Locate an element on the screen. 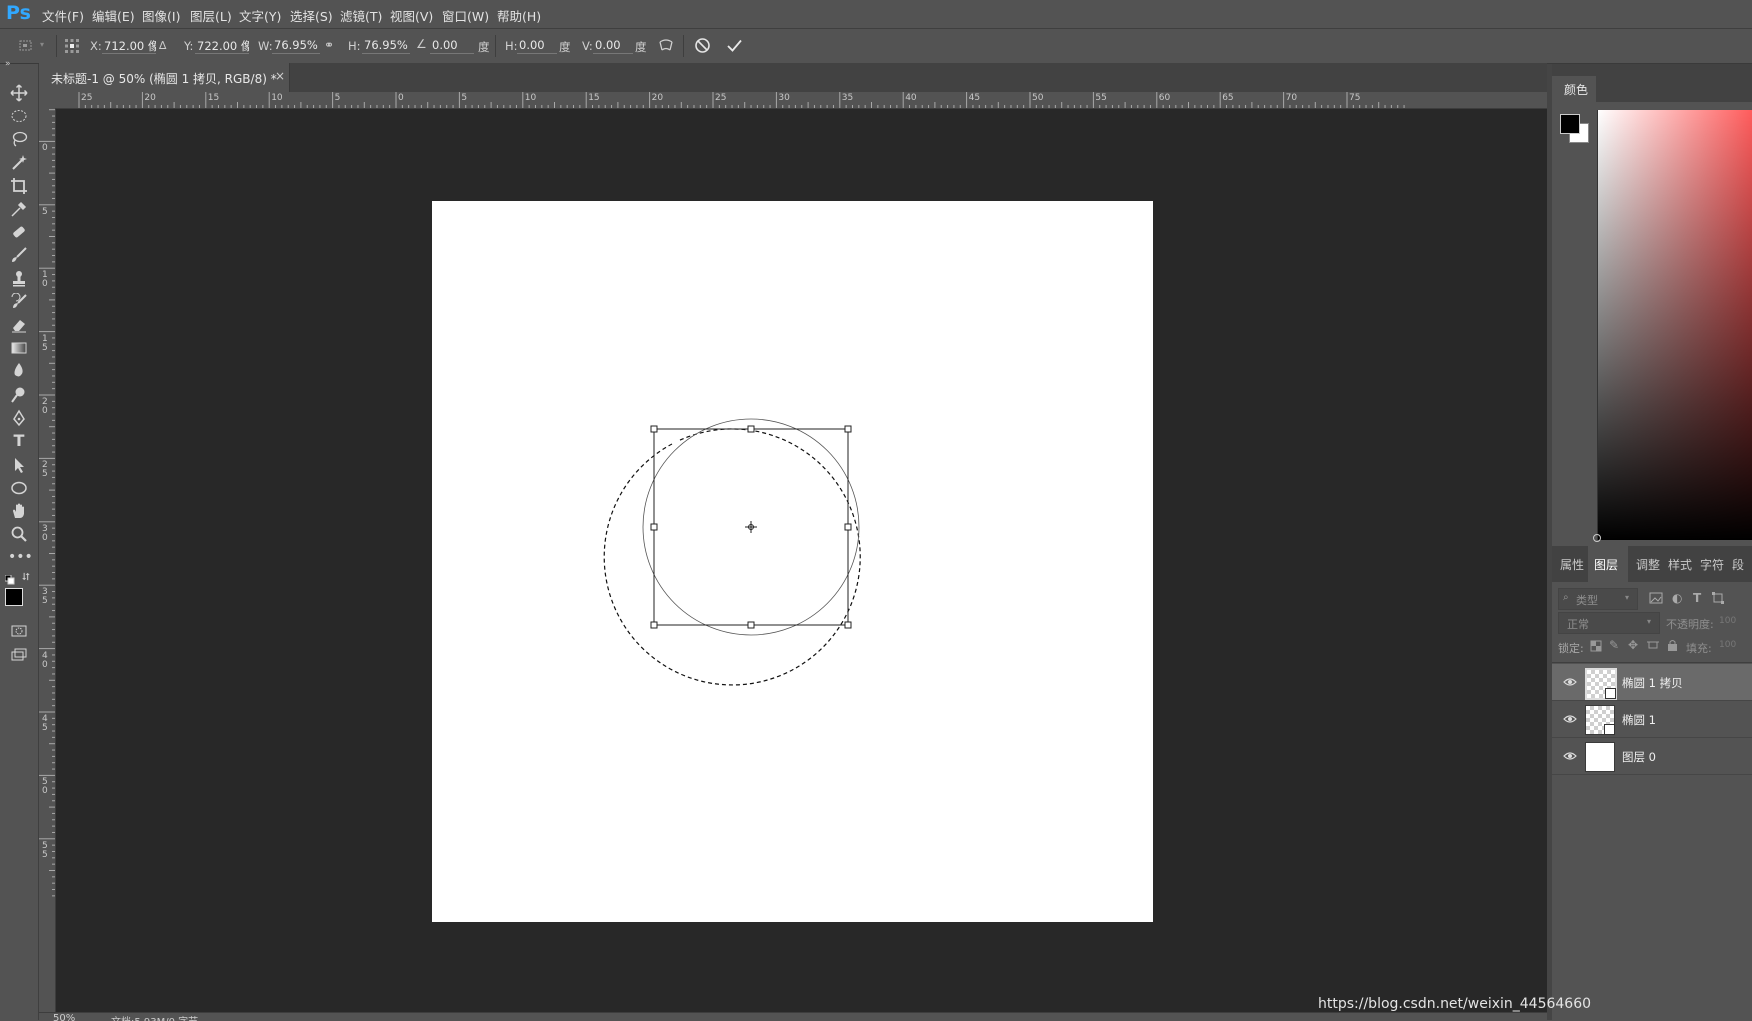 Image resolution: width=1752 pixels, height=1021 pixels. lock-transparent-icon is located at coordinates (1596, 647).